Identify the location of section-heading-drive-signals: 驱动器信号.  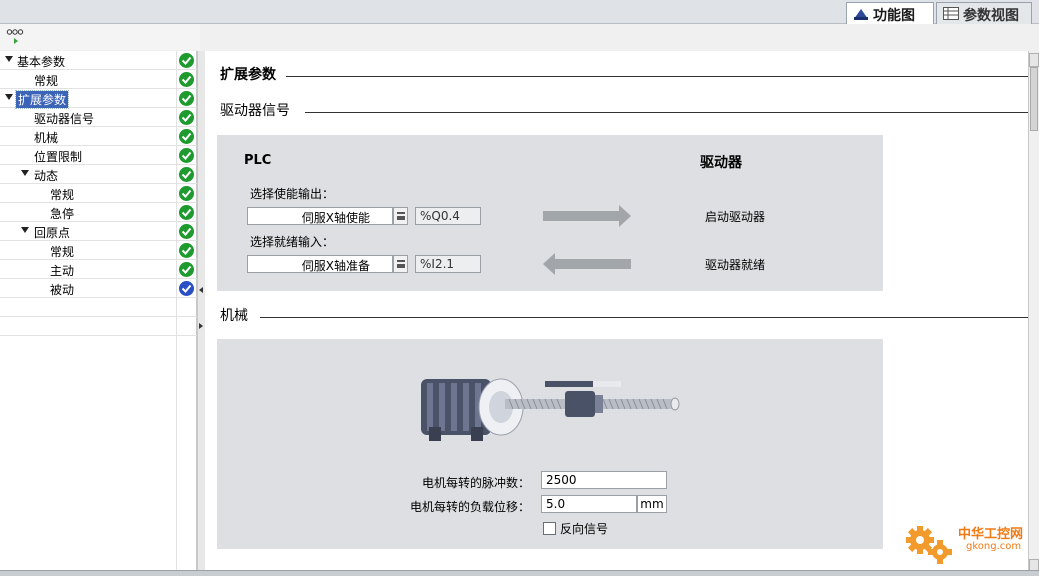
(260, 110).